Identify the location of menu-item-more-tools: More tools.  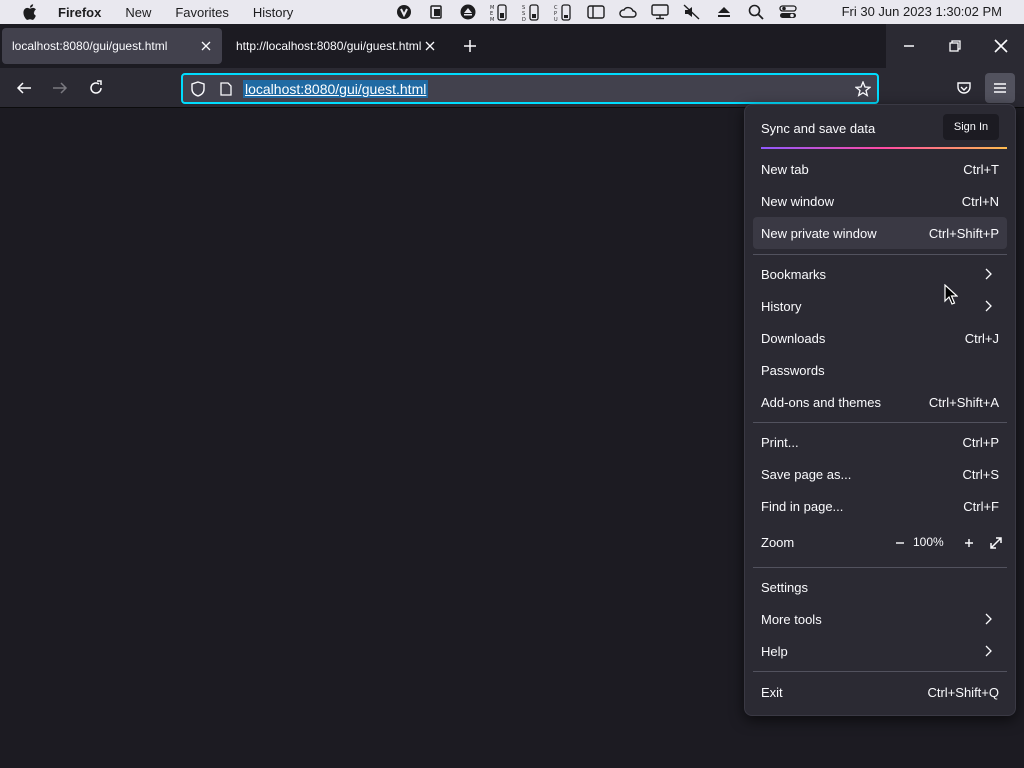
(880, 619).